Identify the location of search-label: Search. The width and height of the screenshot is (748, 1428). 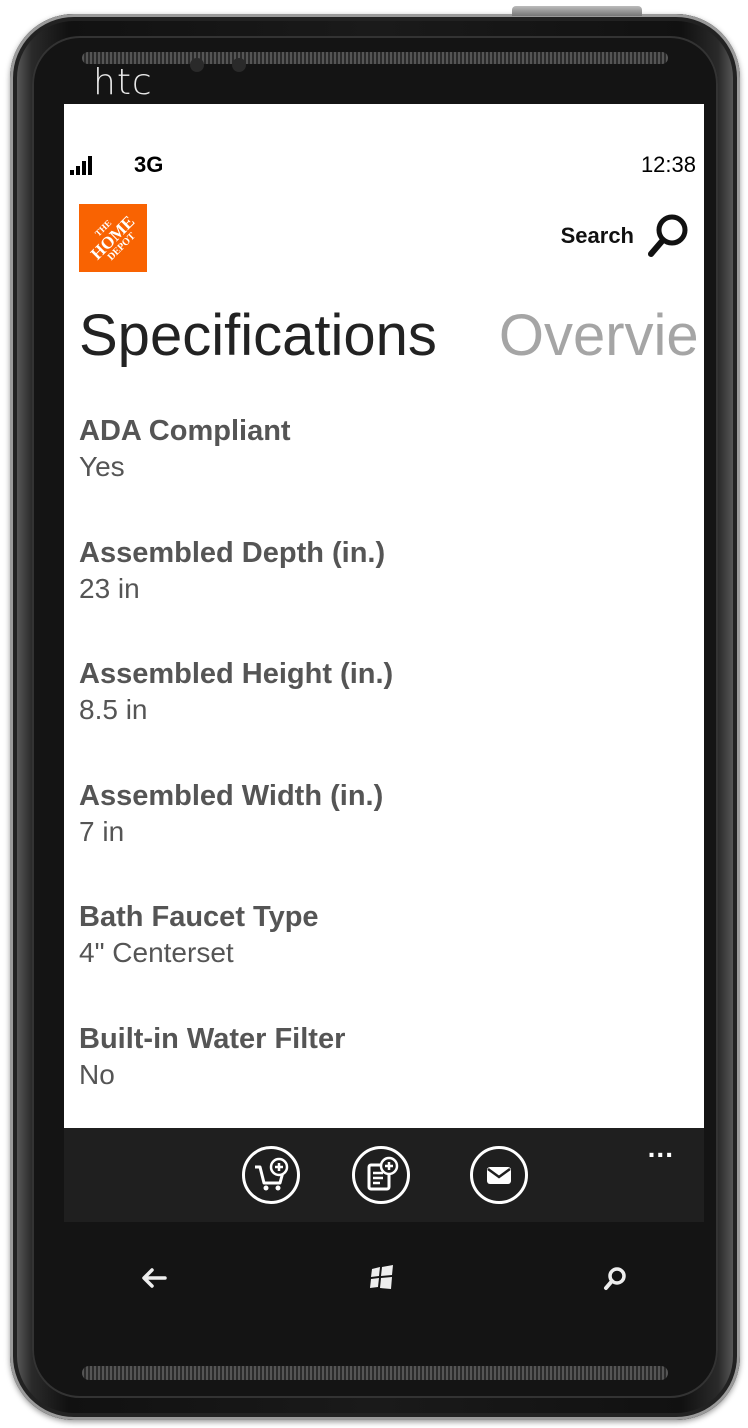
(597, 235).